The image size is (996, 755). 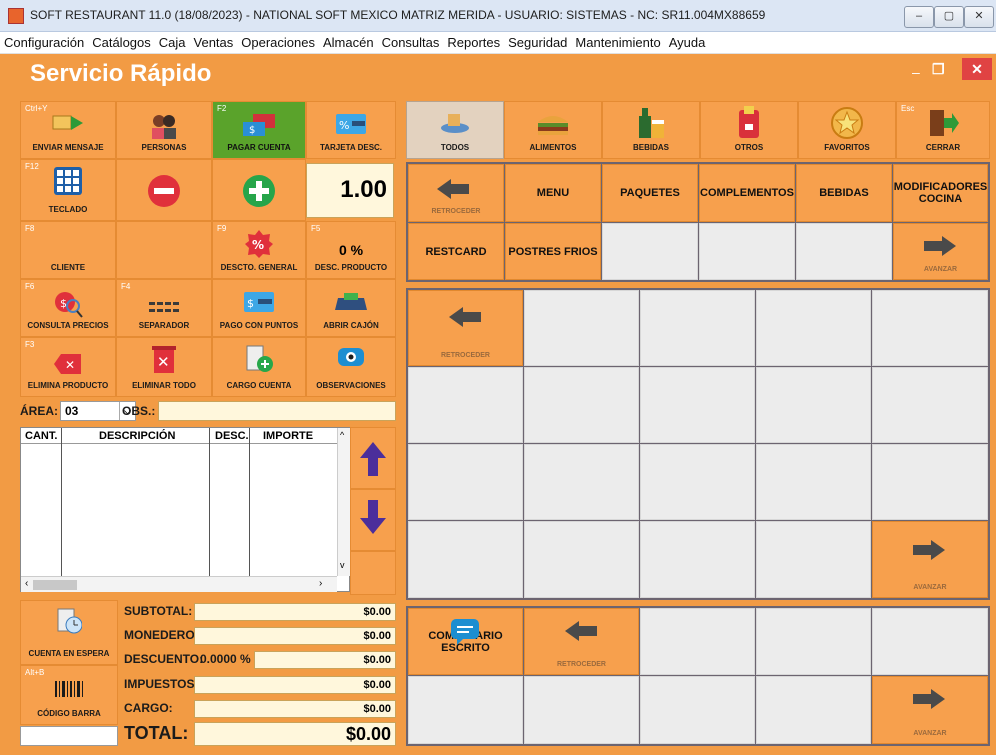 What do you see at coordinates (350, 190) in the screenshot?
I see `quantity-display: 1.00` at bounding box center [350, 190].